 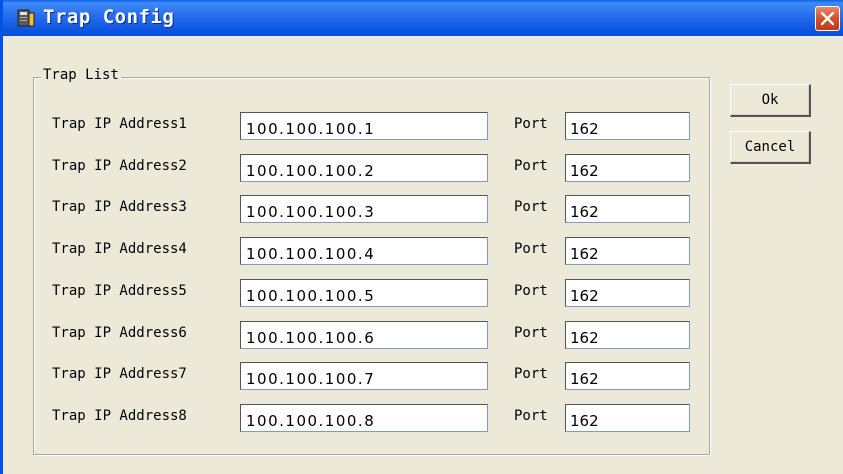 I want to click on trap-row: Trap IP Address4 Port, so click(x=423, y=251).